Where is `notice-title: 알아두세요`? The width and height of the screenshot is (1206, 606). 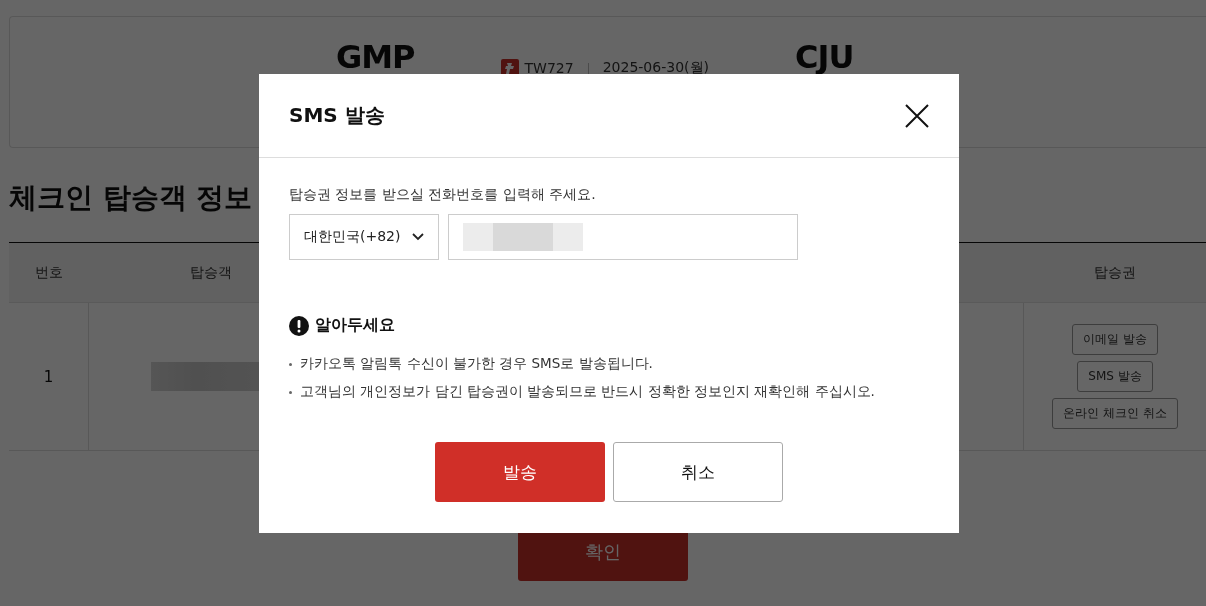 notice-title: 알아두세요 is located at coordinates (355, 325).